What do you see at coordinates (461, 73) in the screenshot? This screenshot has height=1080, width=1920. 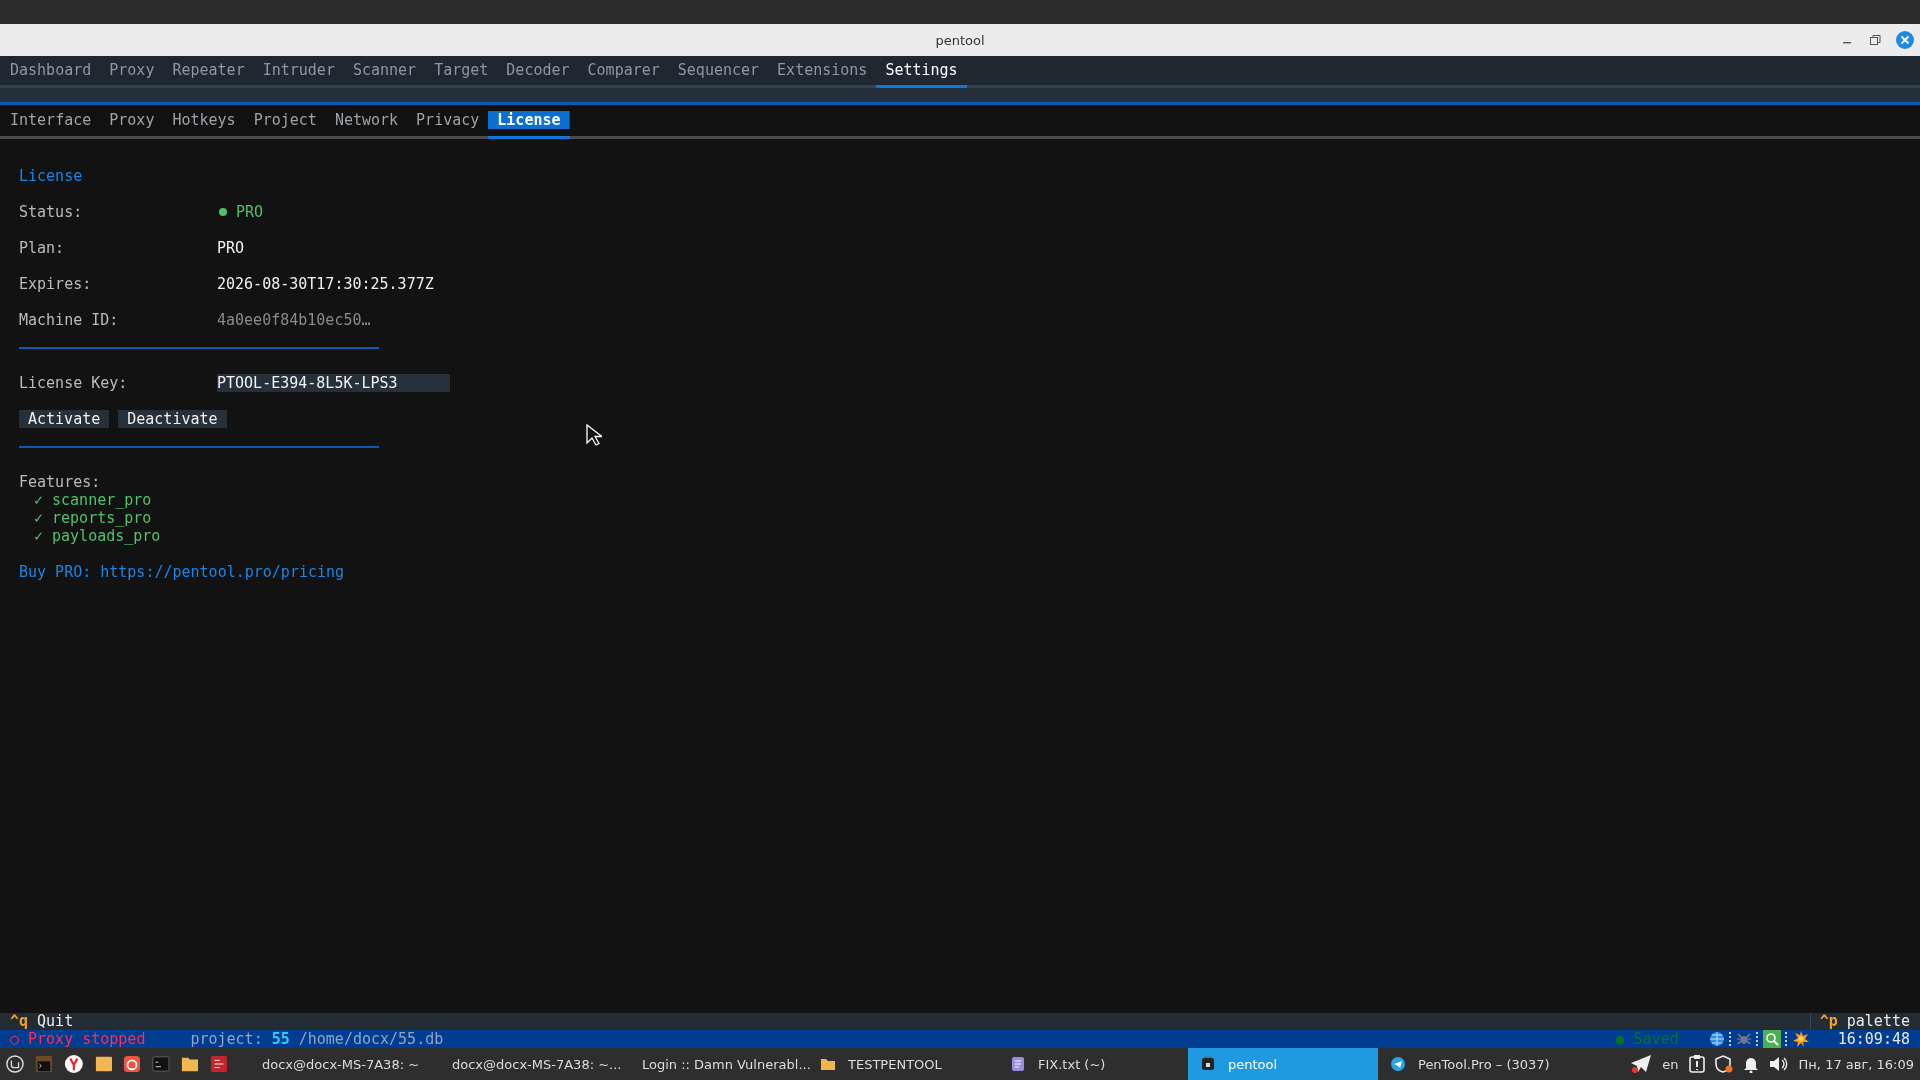 I see `main-tab: Target` at bounding box center [461, 73].